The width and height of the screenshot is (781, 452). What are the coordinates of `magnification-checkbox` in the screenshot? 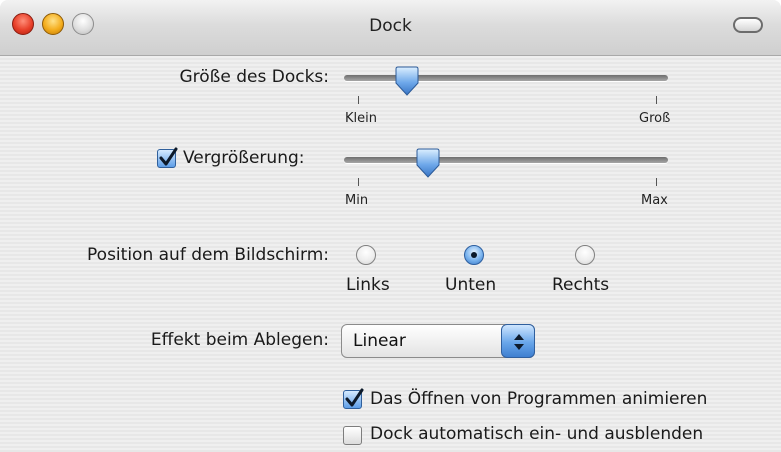 It's located at (167, 157).